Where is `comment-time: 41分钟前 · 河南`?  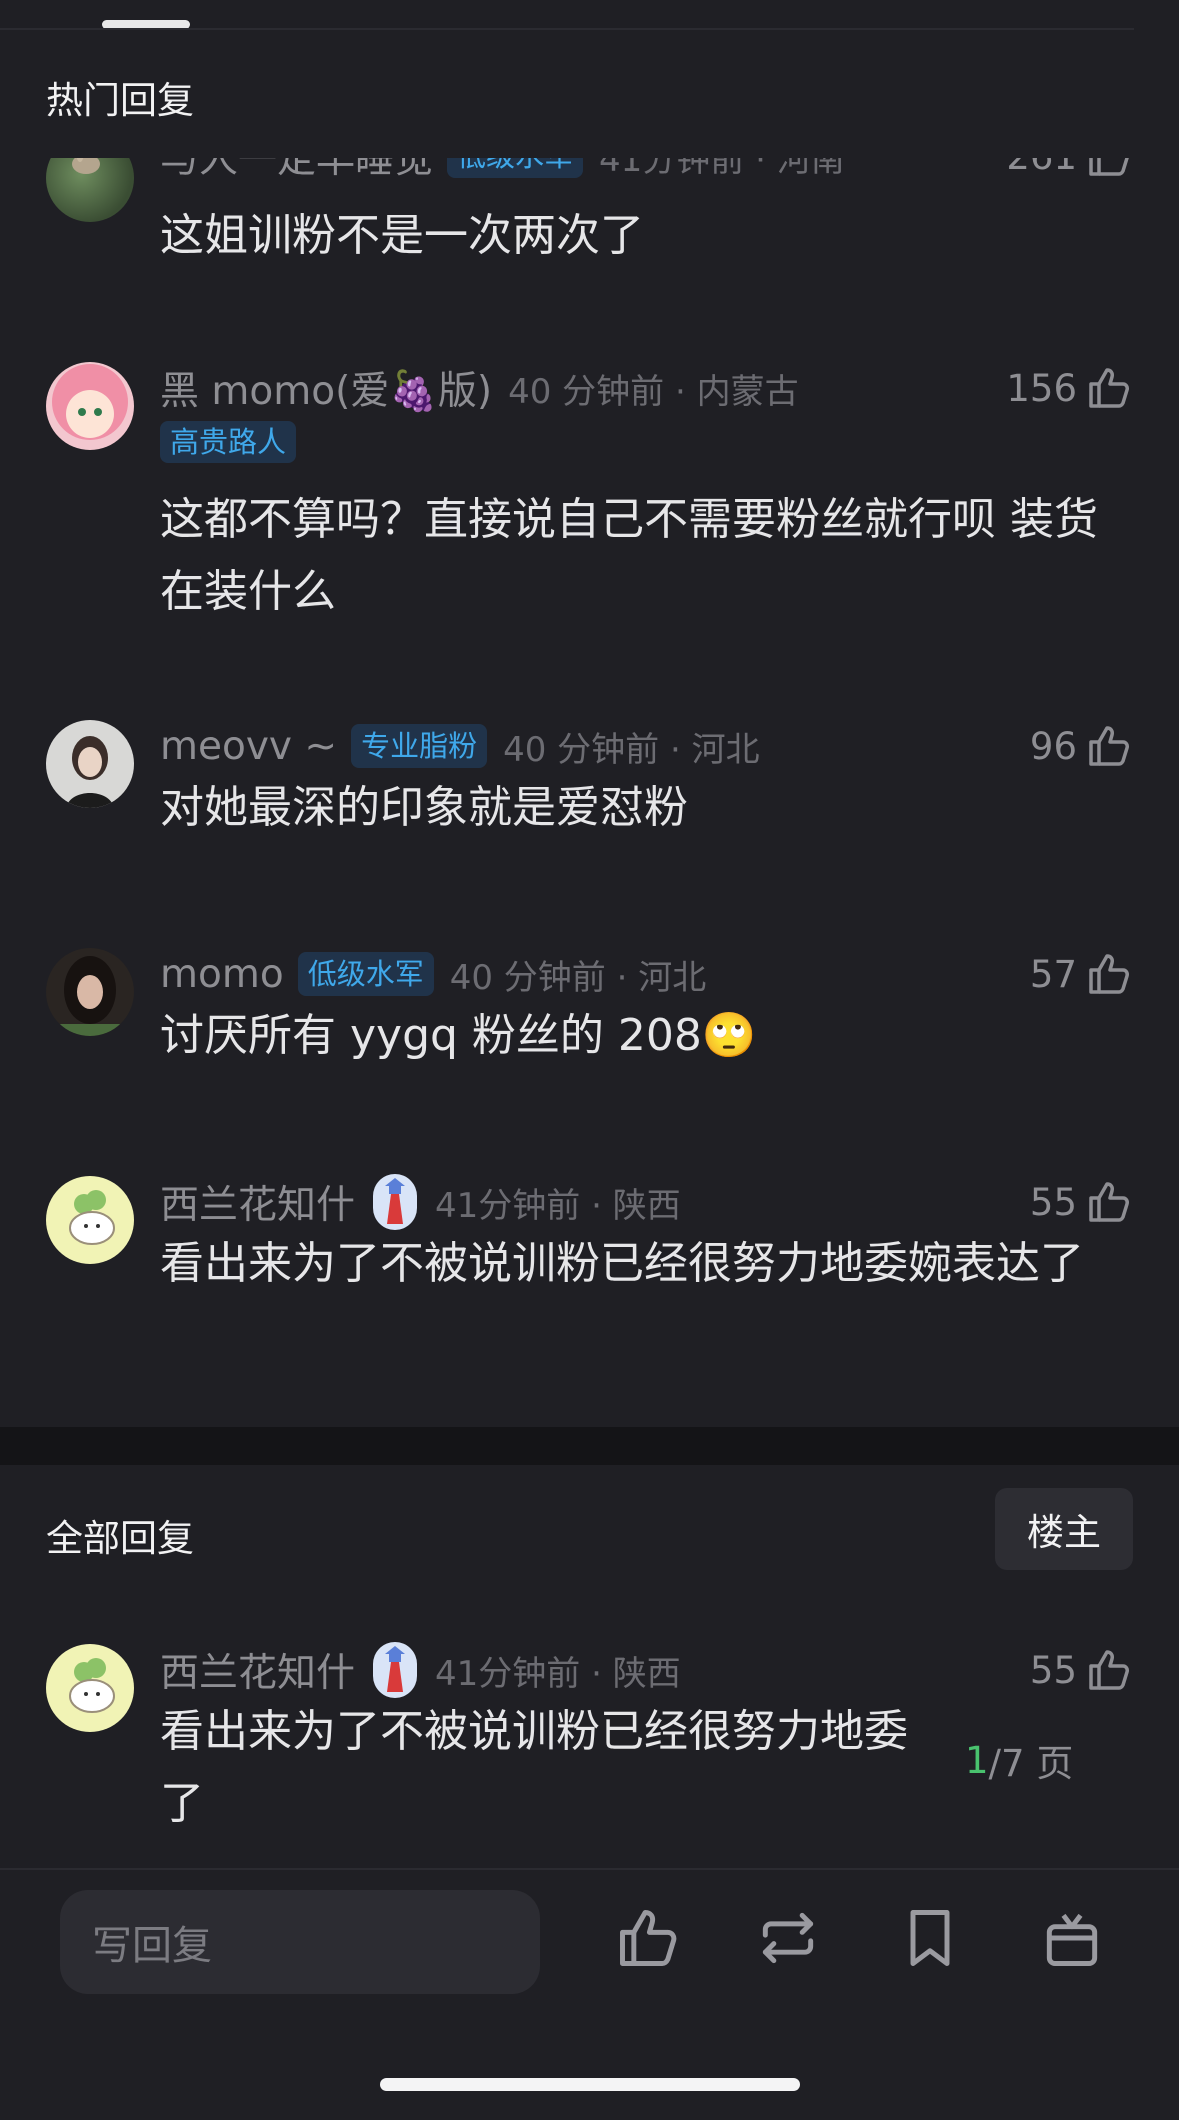
comment-time: 41分钟前 · 河南 is located at coordinates (722, 169).